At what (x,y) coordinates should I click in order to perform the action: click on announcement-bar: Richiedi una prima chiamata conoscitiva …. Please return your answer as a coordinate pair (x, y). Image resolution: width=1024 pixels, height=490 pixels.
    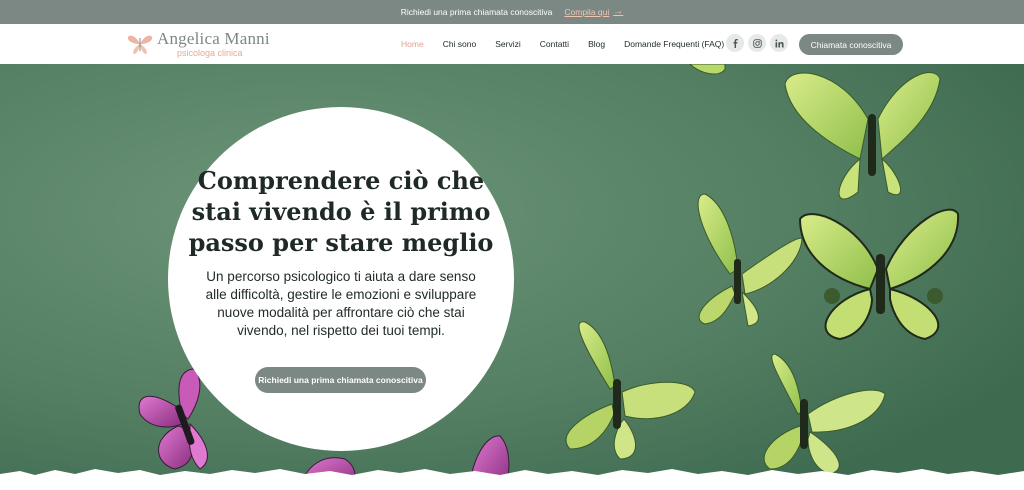
    Looking at the image, I should click on (512, 12).